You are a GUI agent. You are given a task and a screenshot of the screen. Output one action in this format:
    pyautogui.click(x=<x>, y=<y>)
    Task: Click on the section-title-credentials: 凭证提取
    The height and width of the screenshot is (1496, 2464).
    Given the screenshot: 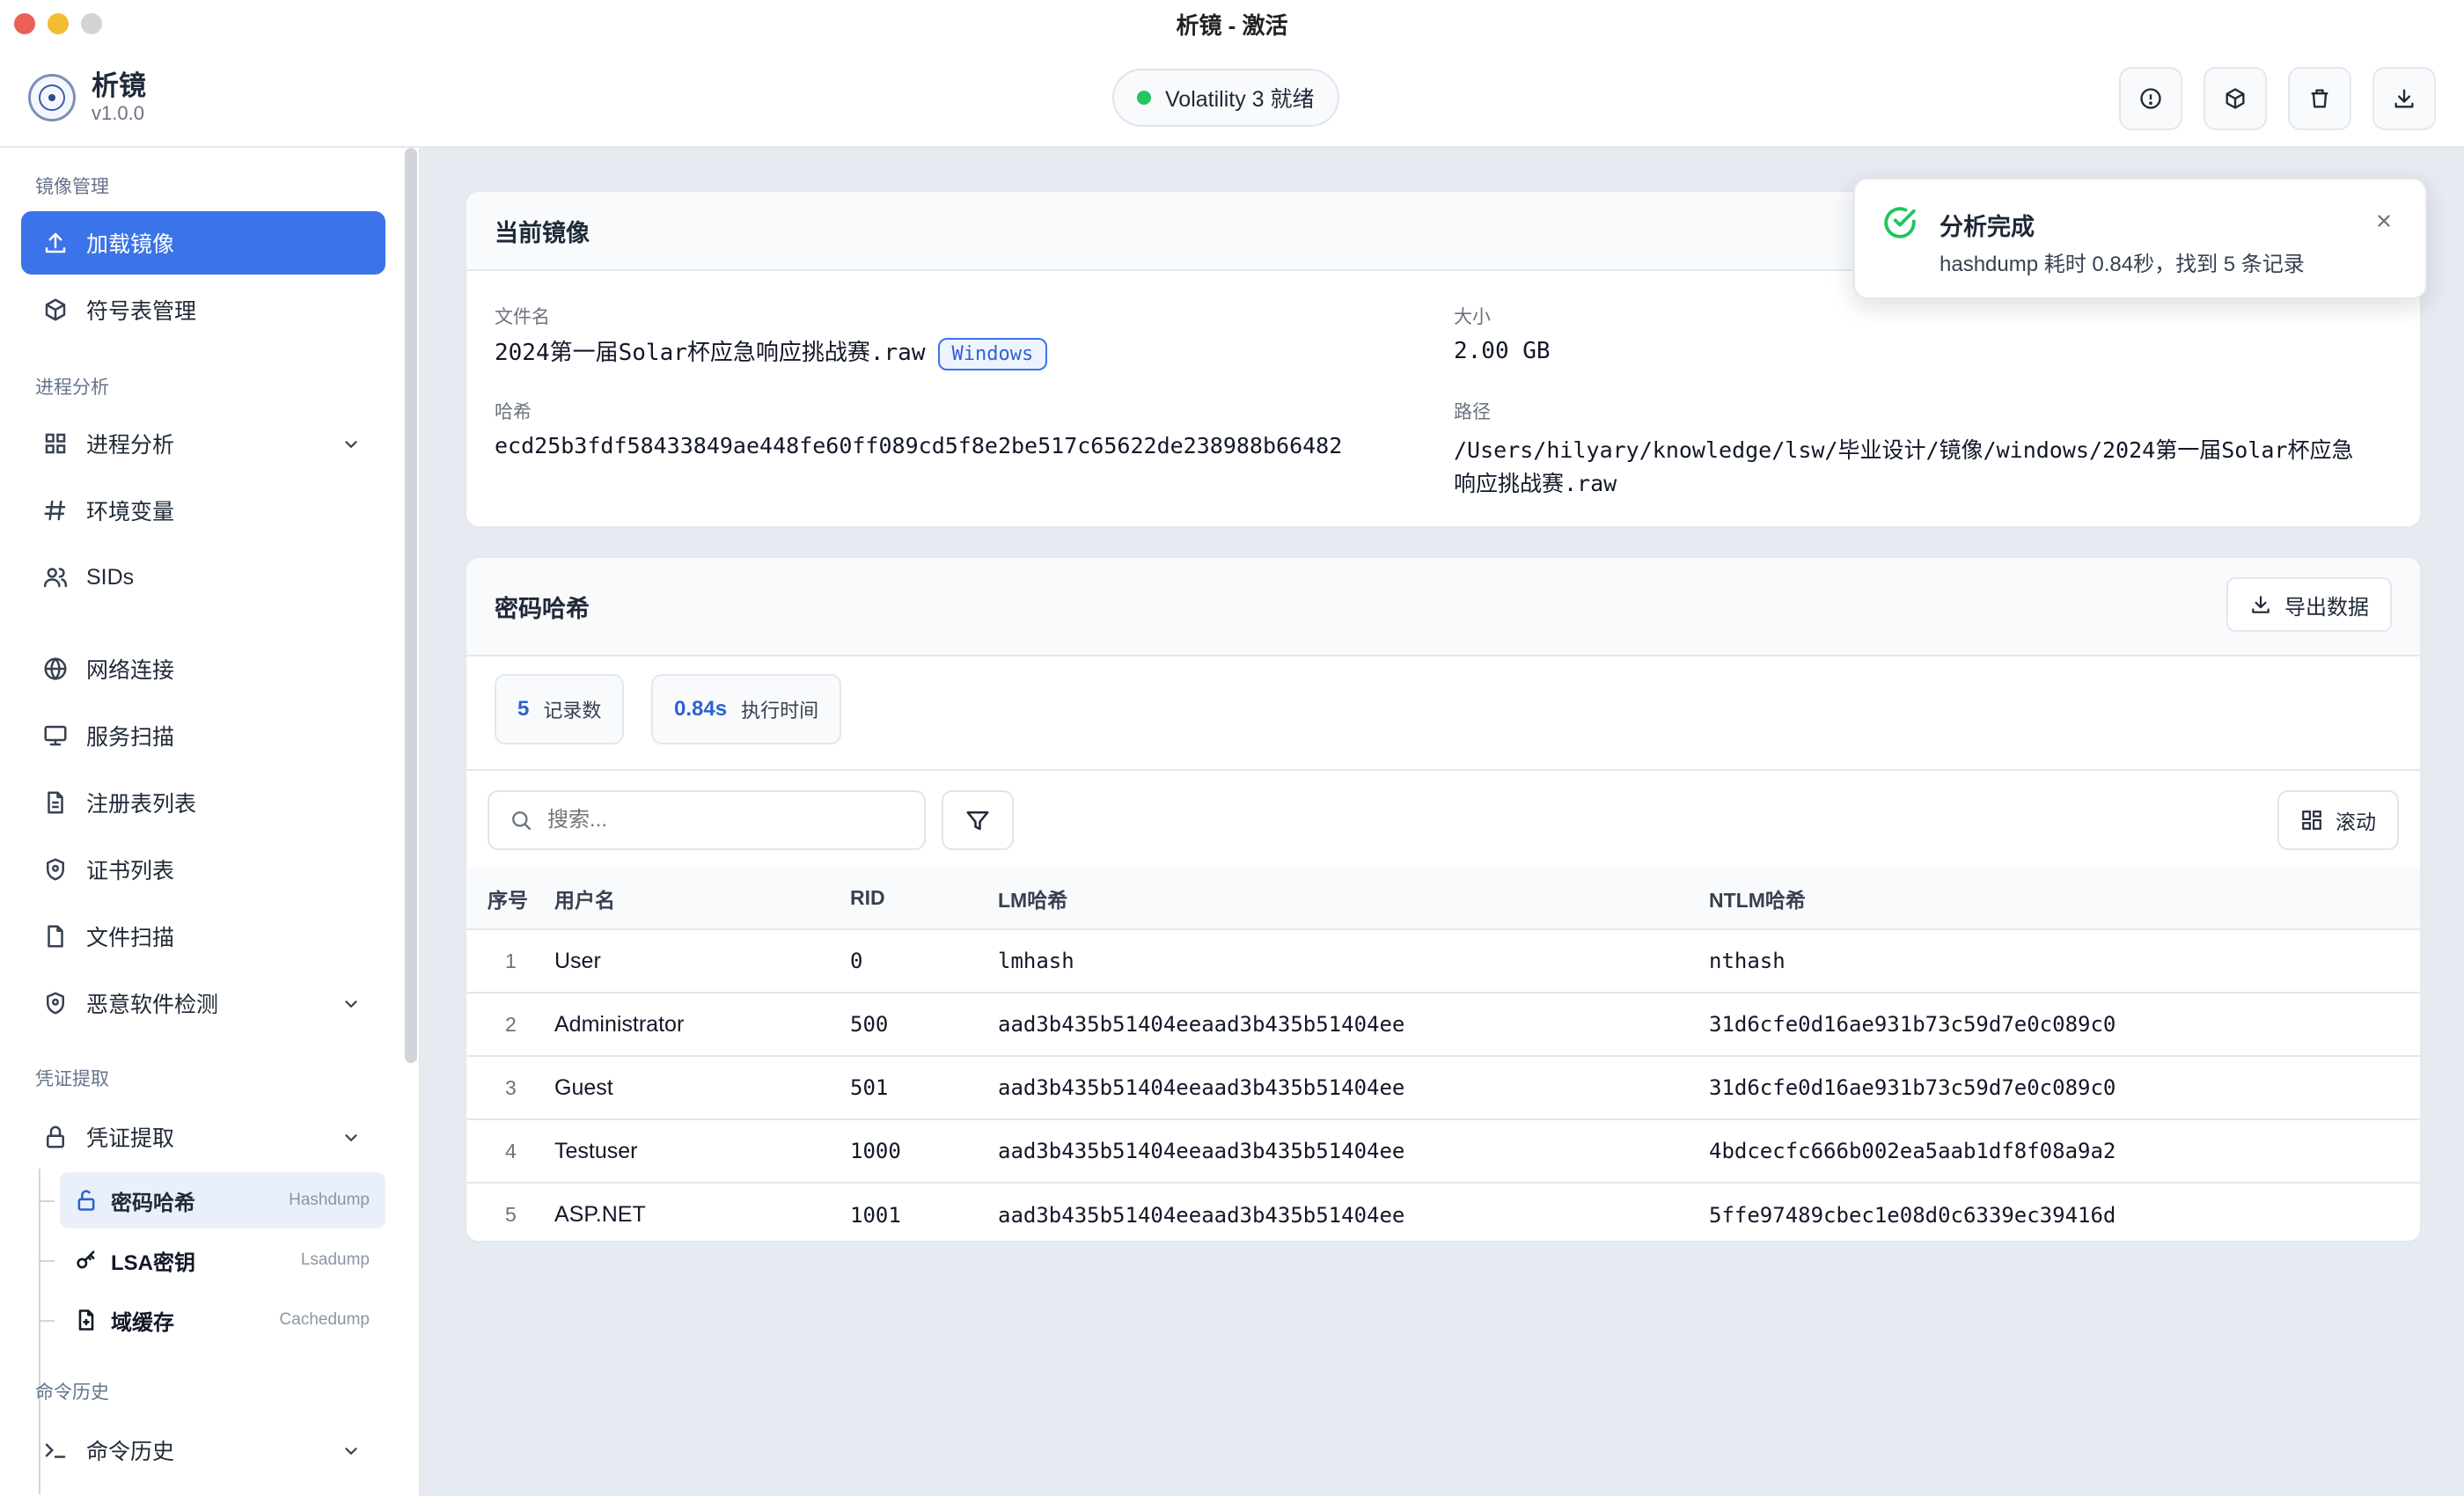 What is the action you would take?
    pyautogui.click(x=72, y=1079)
    